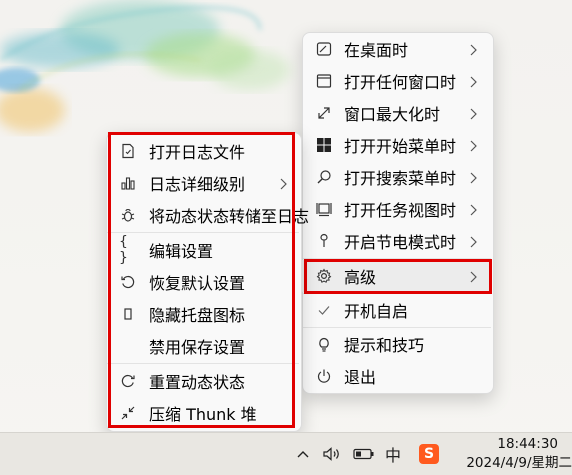 The height and width of the screenshot is (475, 572). What do you see at coordinates (324, 344) in the screenshot?
I see `lightbulb-icon` at bounding box center [324, 344].